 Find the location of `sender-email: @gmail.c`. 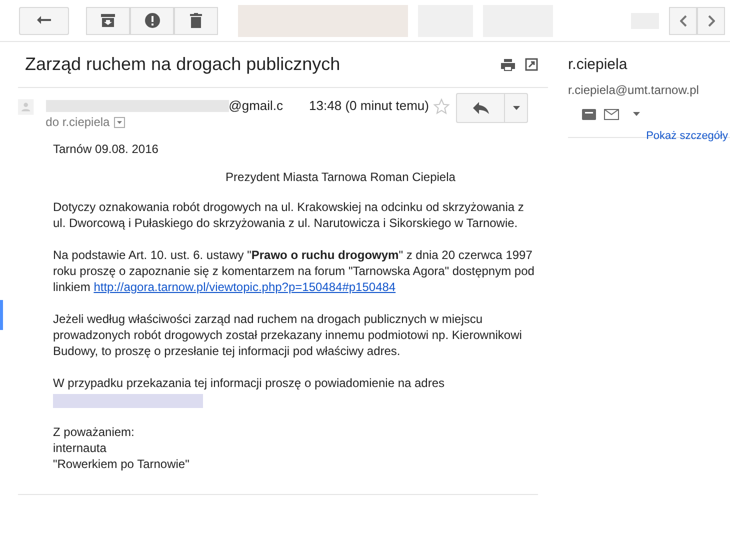

sender-email: @gmail.c is located at coordinates (256, 106).